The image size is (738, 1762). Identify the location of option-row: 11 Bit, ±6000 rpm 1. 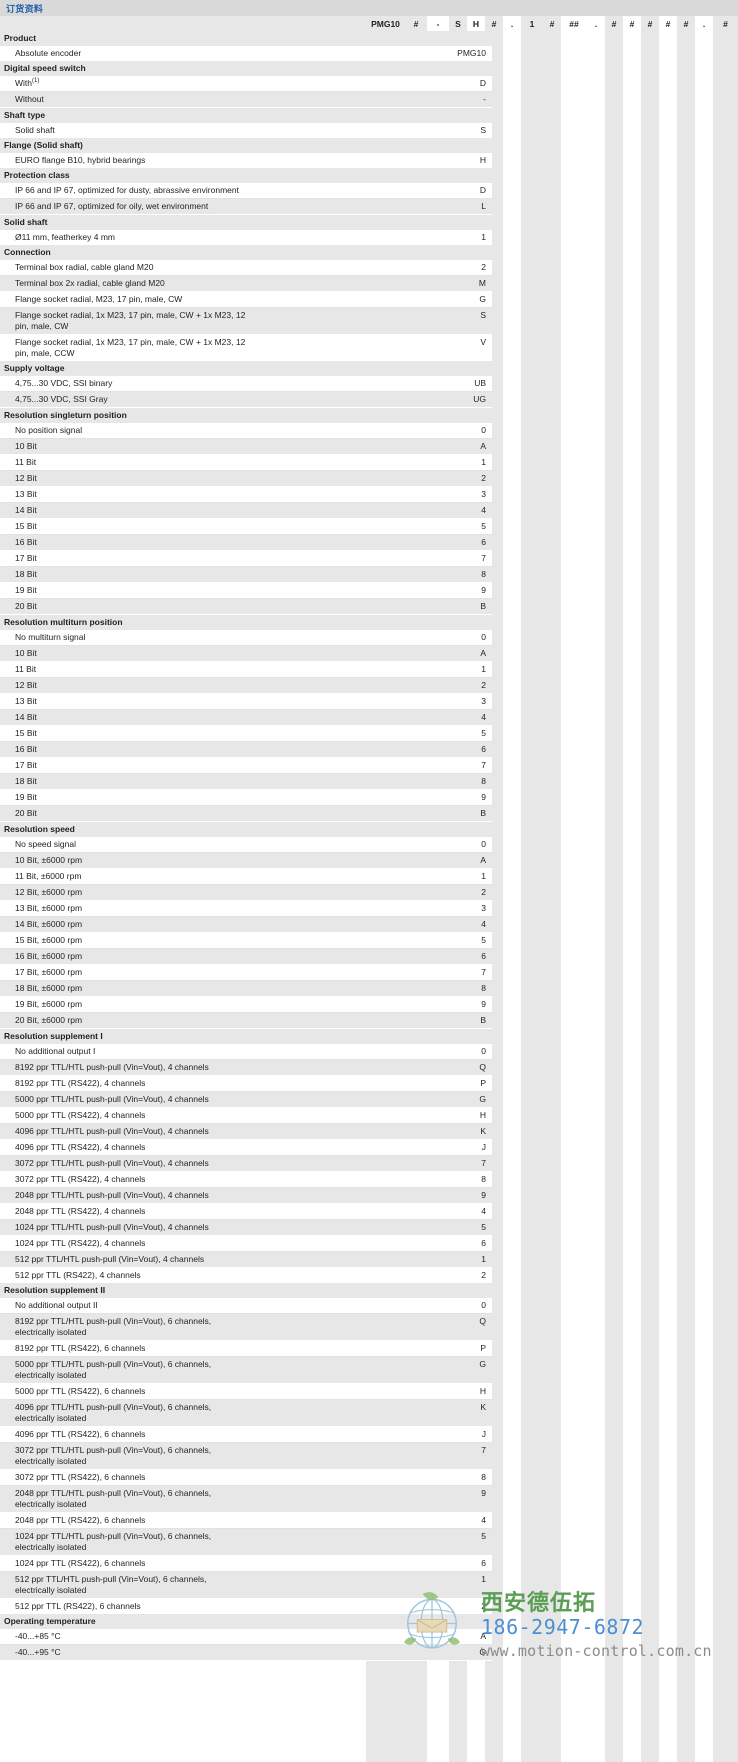
(369, 876).